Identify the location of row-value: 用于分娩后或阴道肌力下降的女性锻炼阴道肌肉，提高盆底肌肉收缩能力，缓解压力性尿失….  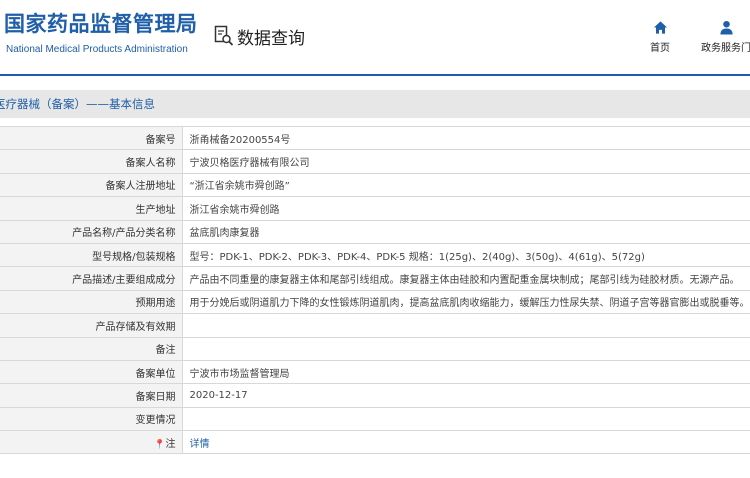
(466, 302).